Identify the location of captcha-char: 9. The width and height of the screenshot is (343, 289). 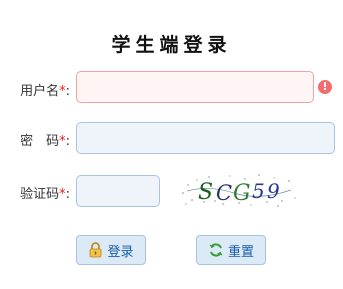
(273, 191).